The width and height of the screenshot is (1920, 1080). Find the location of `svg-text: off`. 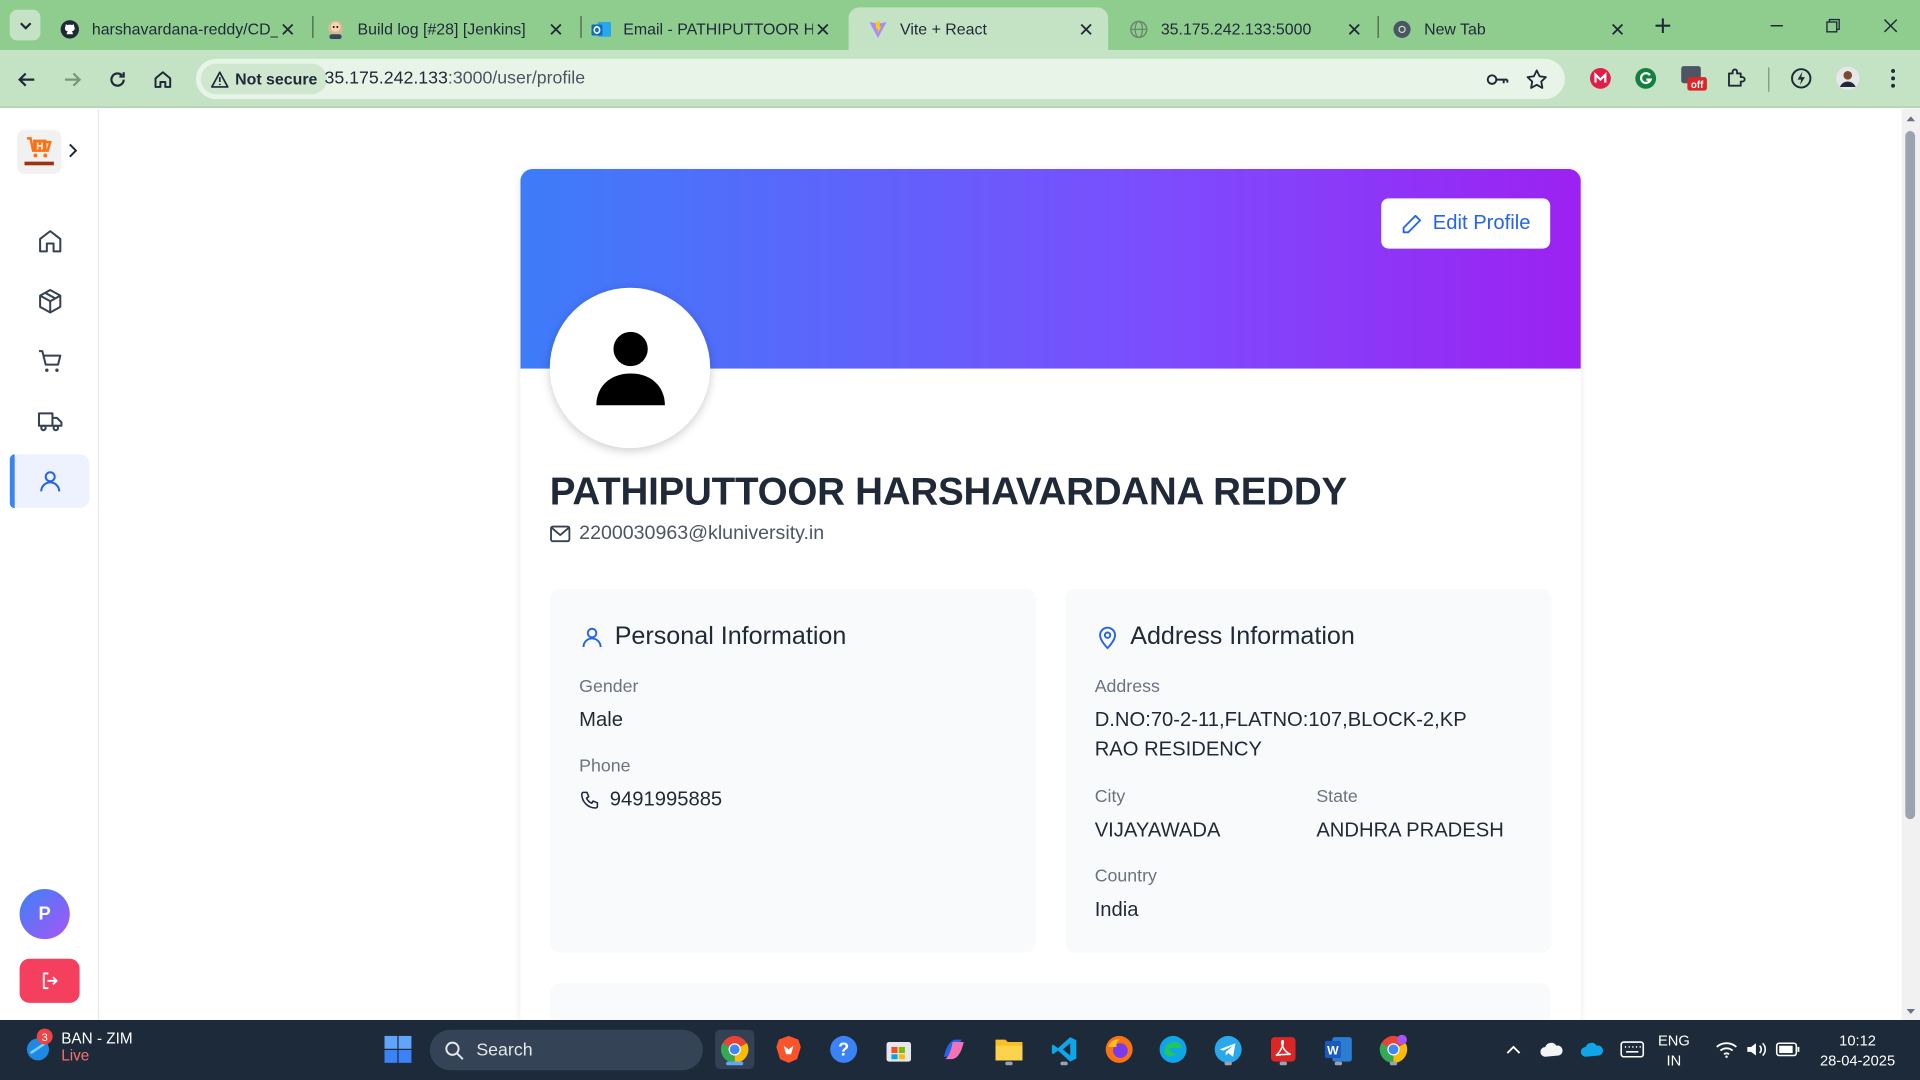

svg-text: off is located at coordinates (1697, 85).